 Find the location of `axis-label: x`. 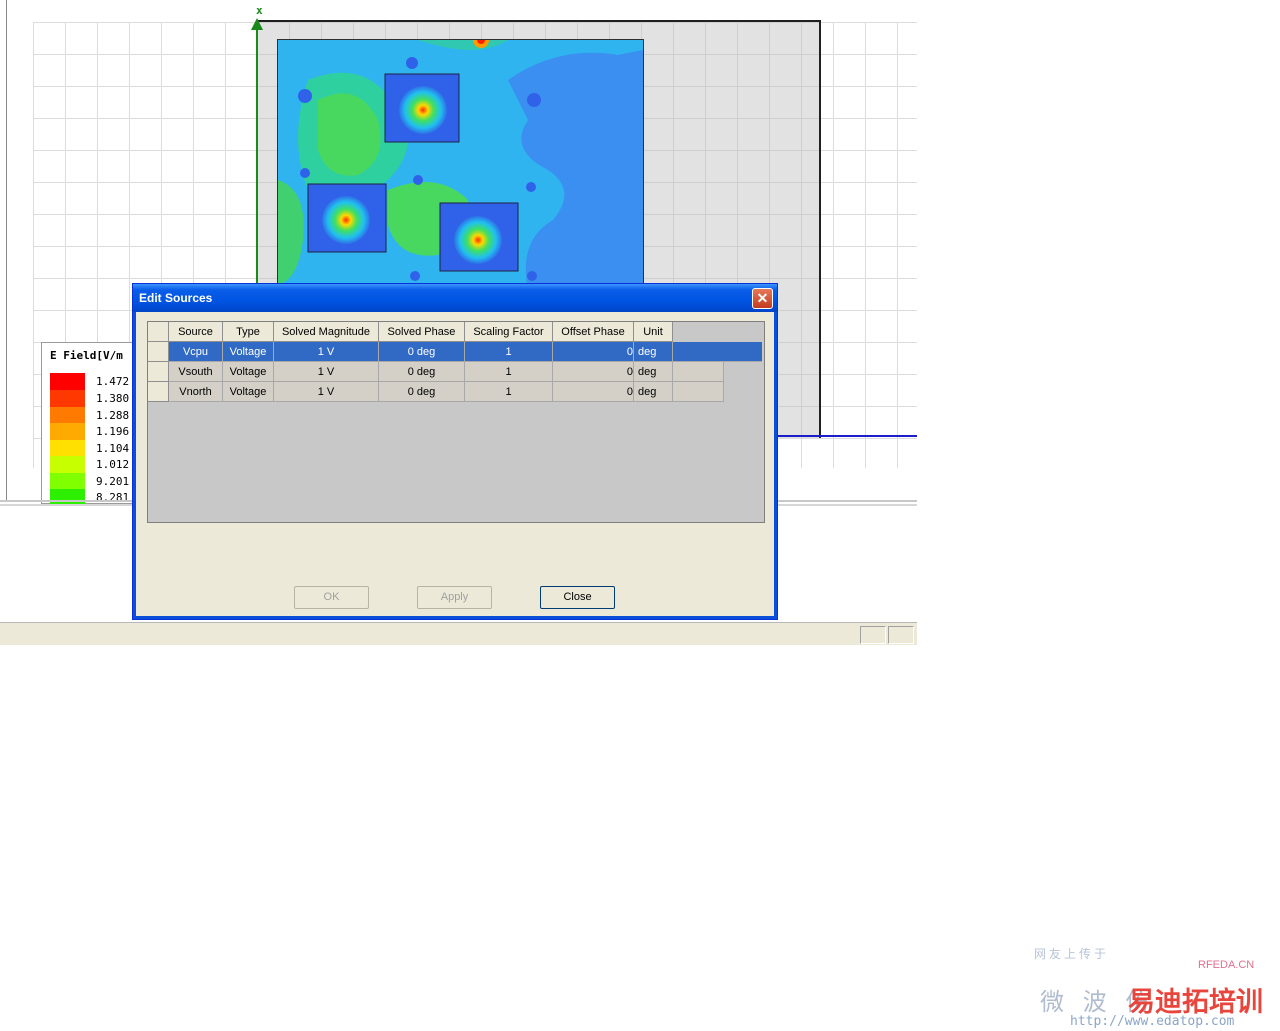

axis-label: x is located at coordinates (259, 10).